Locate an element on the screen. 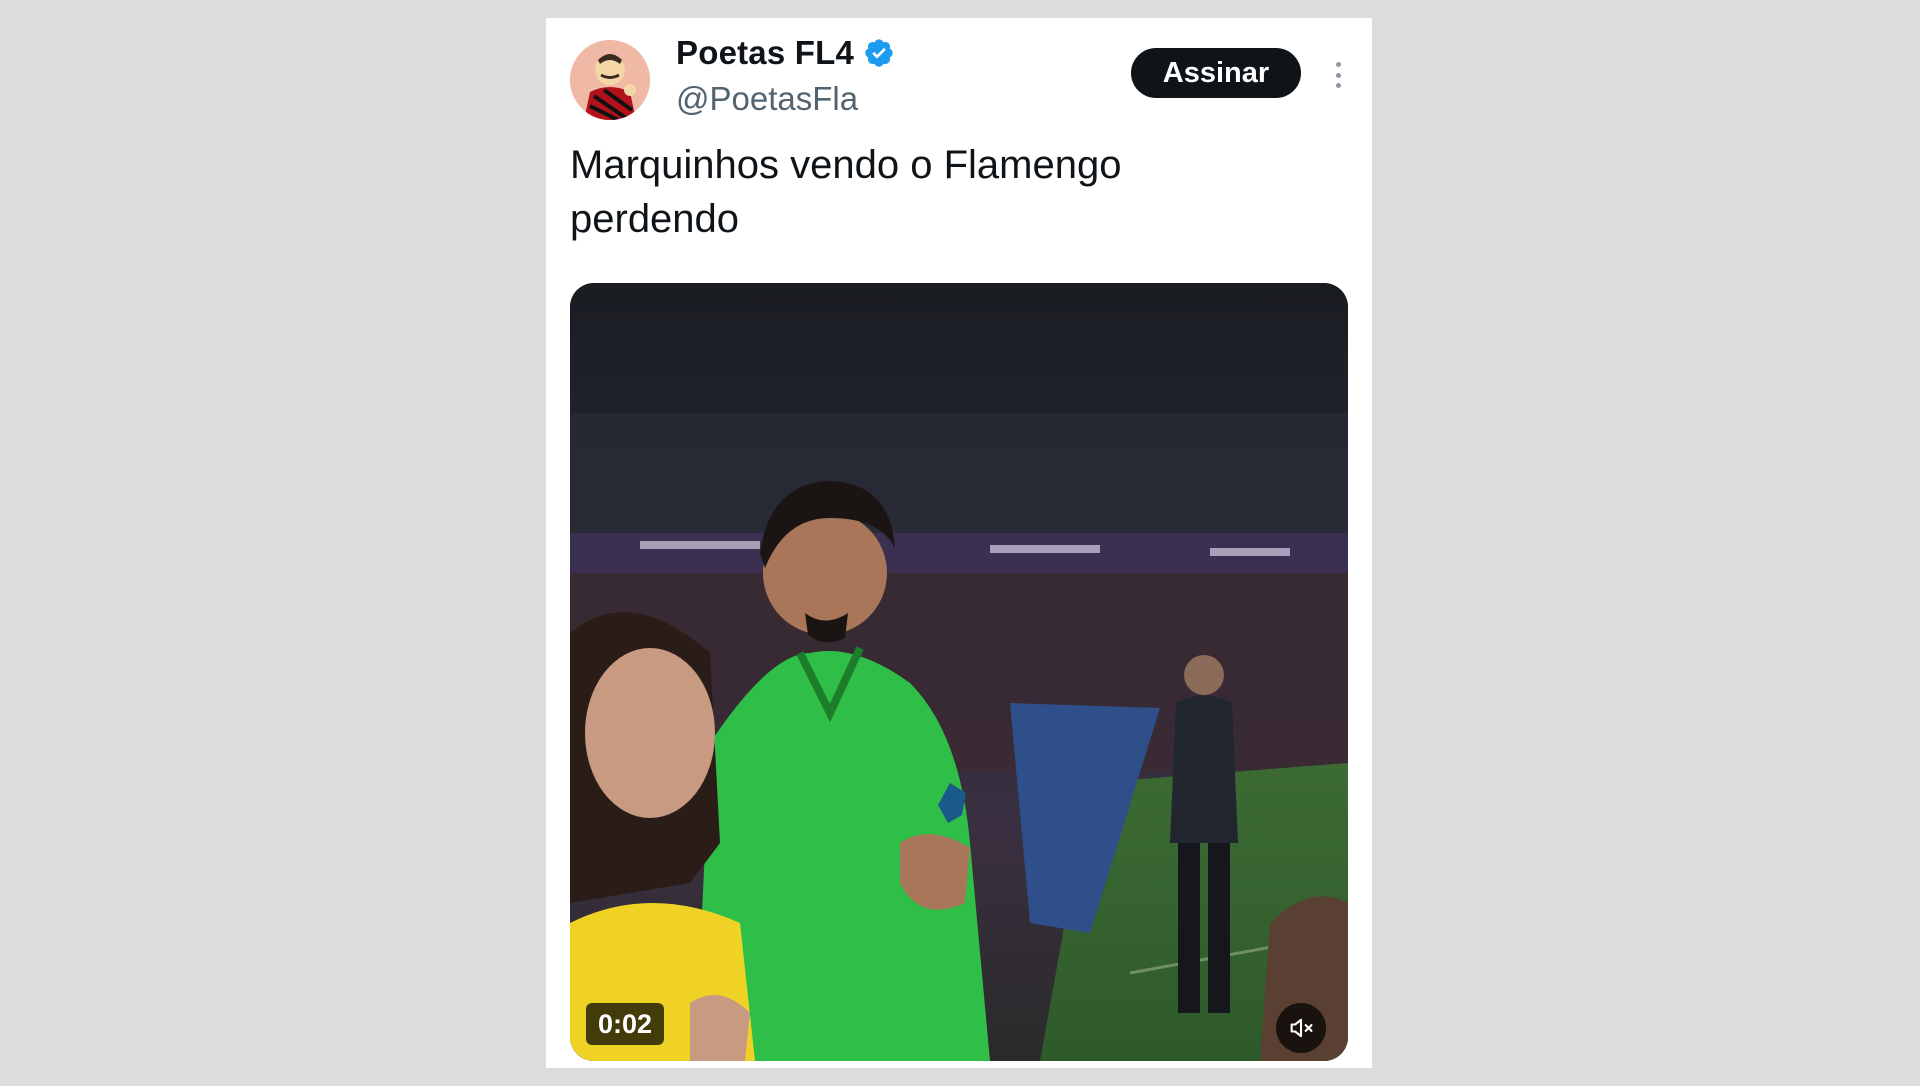 The image size is (1920, 1086). author-name-row: Poetas FL4 is located at coordinates (785, 53).